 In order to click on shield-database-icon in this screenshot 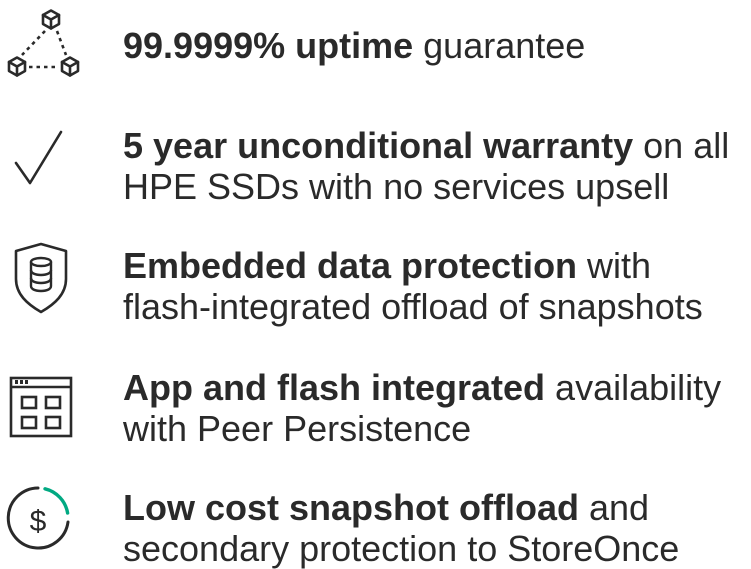, I will do `click(50, 278)`.